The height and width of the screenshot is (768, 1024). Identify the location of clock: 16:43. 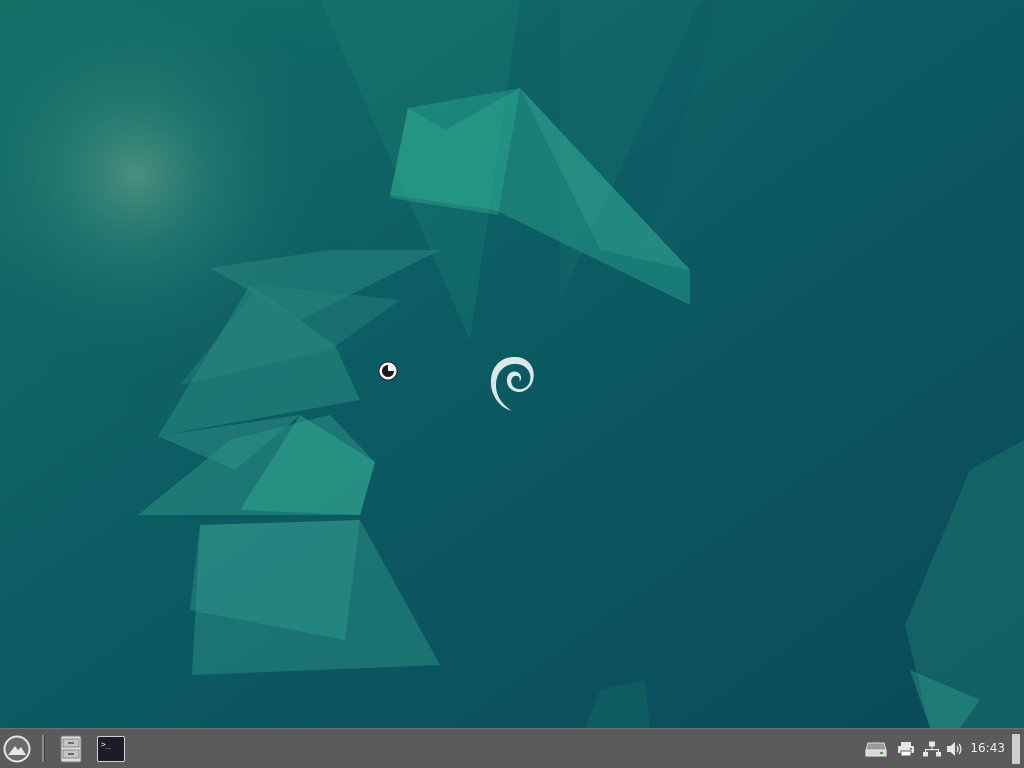
(987, 748).